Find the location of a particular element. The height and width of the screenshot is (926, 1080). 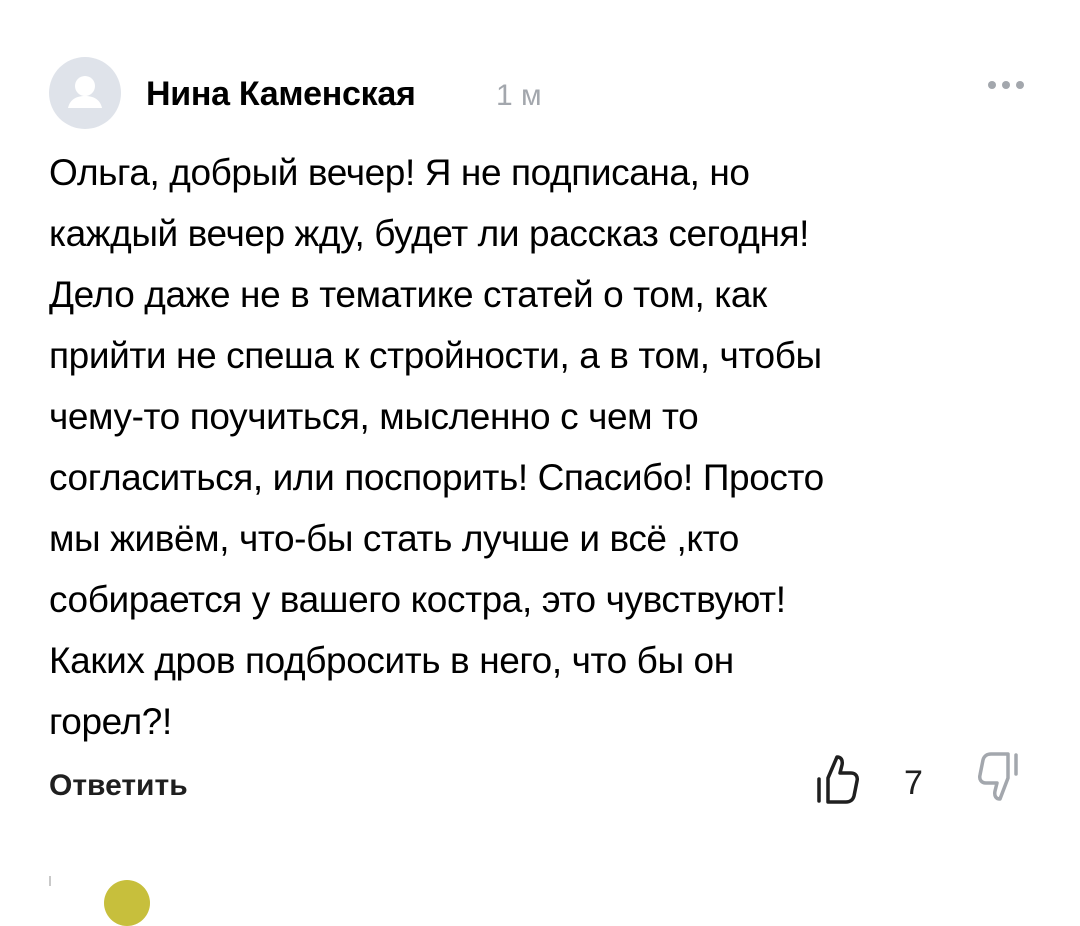

thumbs-up-icon is located at coordinates (838, 779).